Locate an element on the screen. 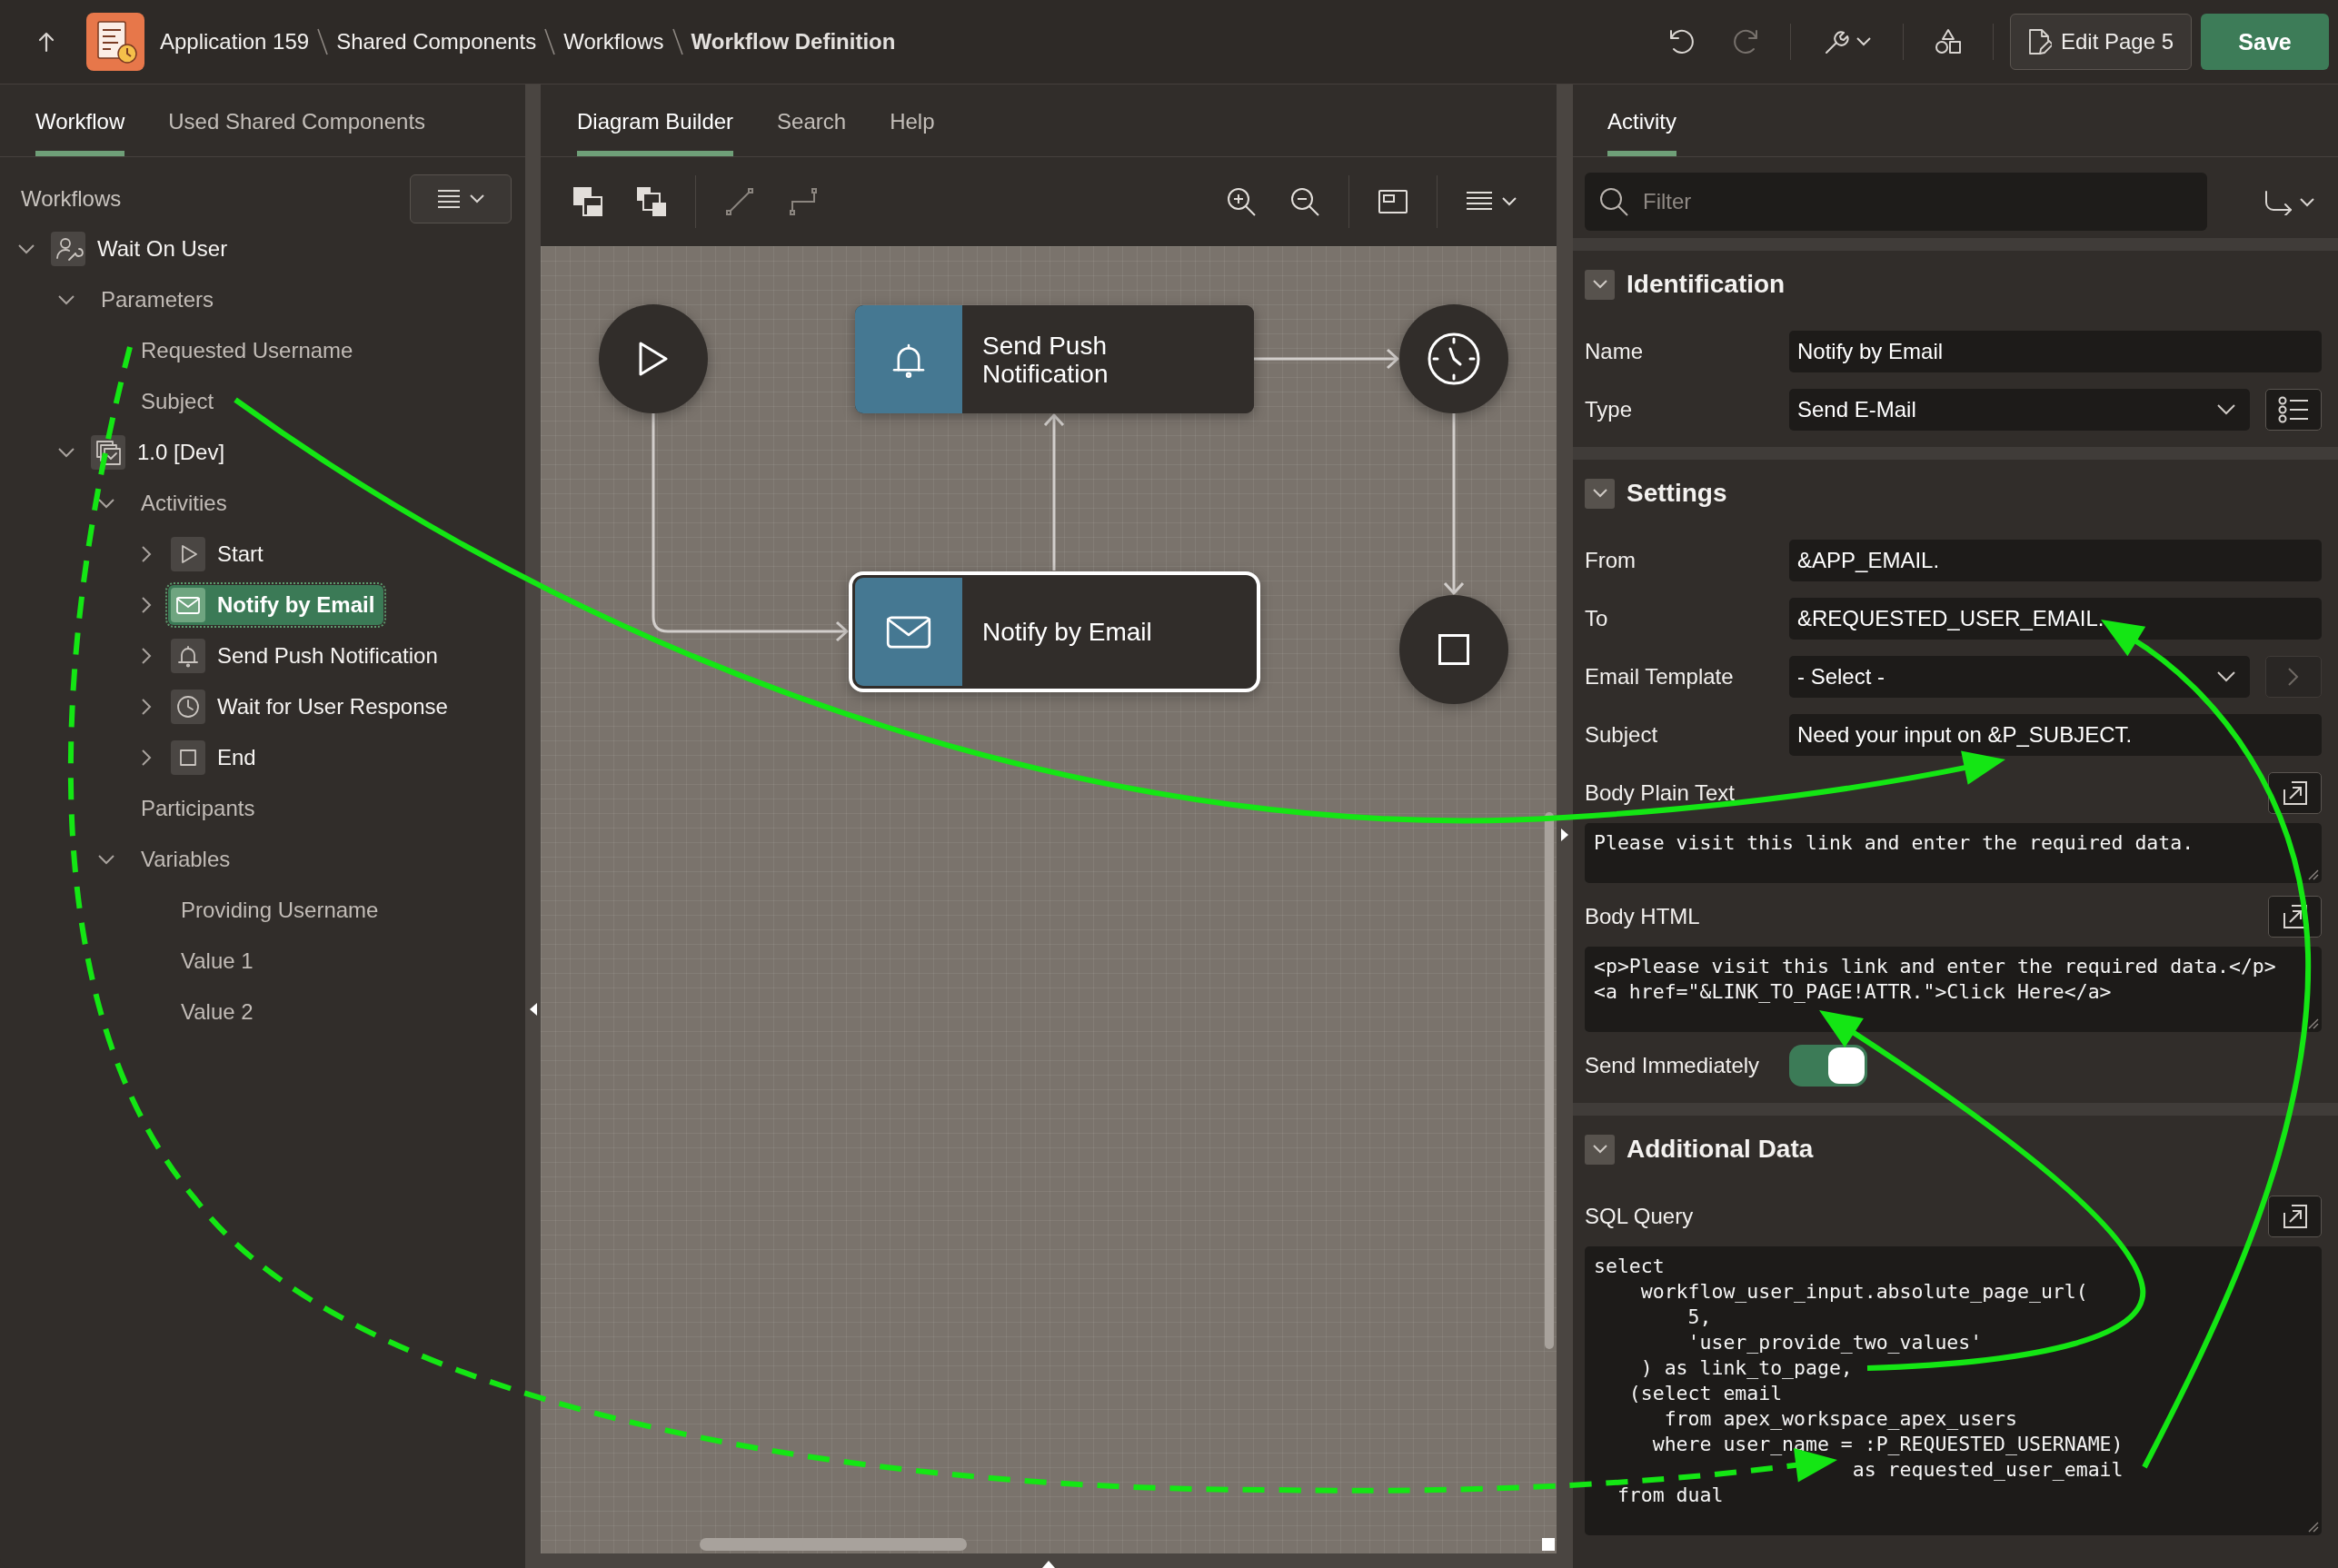 Image resolution: width=2338 pixels, height=1568 pixels. menu-icon is located at coordinates (449, 199).